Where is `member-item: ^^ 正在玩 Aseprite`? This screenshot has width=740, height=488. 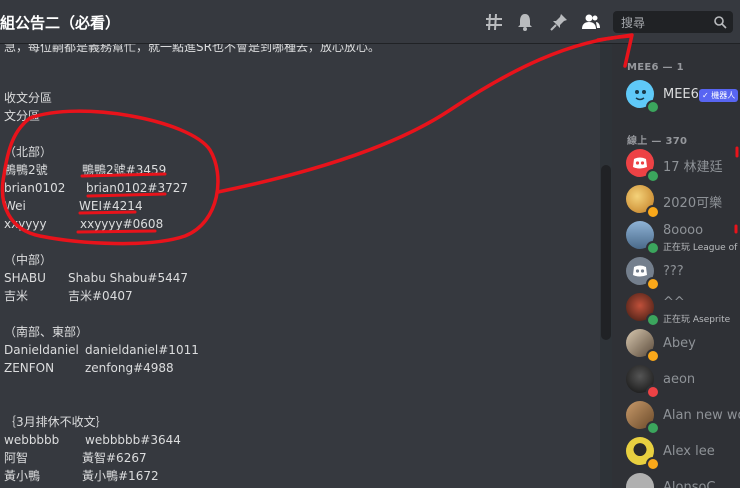
member-item: ^^ 正在玩 Aseprite is located at coordinates (676, 309).